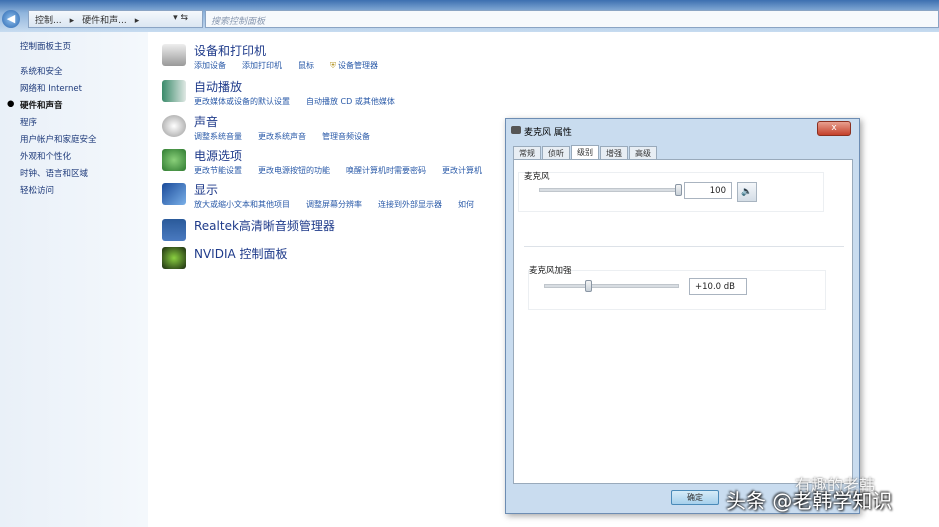  Describe the element at coordinates (41, 71) in the screenshot. I see `sidebar-item: 系统和安全` at that location.